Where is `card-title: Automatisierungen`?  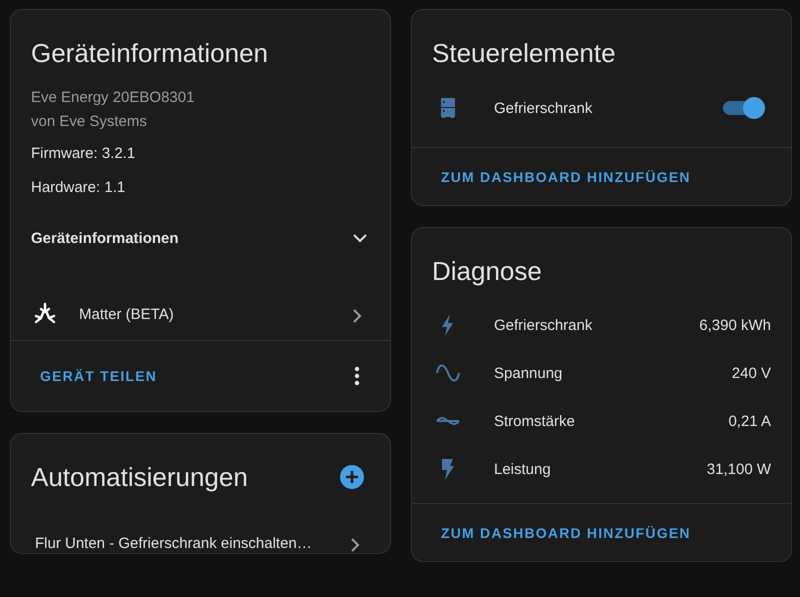
card-title: Automatisierungen is located at coordinates (139, 477).